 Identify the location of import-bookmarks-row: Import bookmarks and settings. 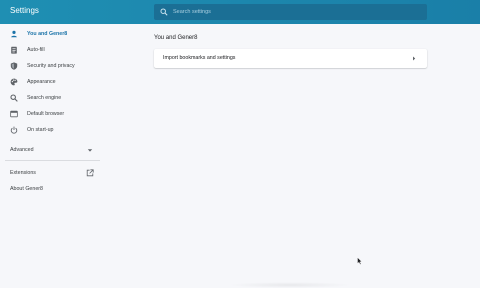
(290, 58).